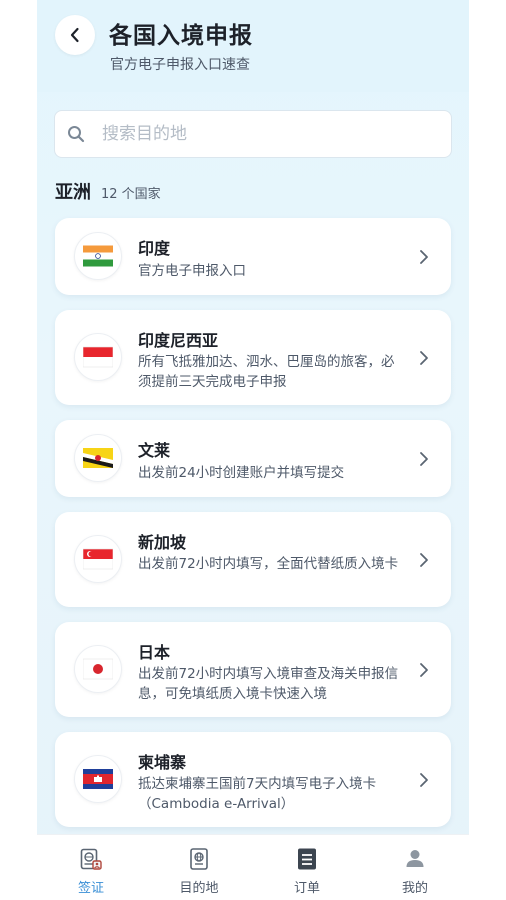 This screenshot has width=506, height=900. What do you see at coordinates (306, 888) in the screenshot?
I see `nav-label: 订单` at bounding box center [306, 888].